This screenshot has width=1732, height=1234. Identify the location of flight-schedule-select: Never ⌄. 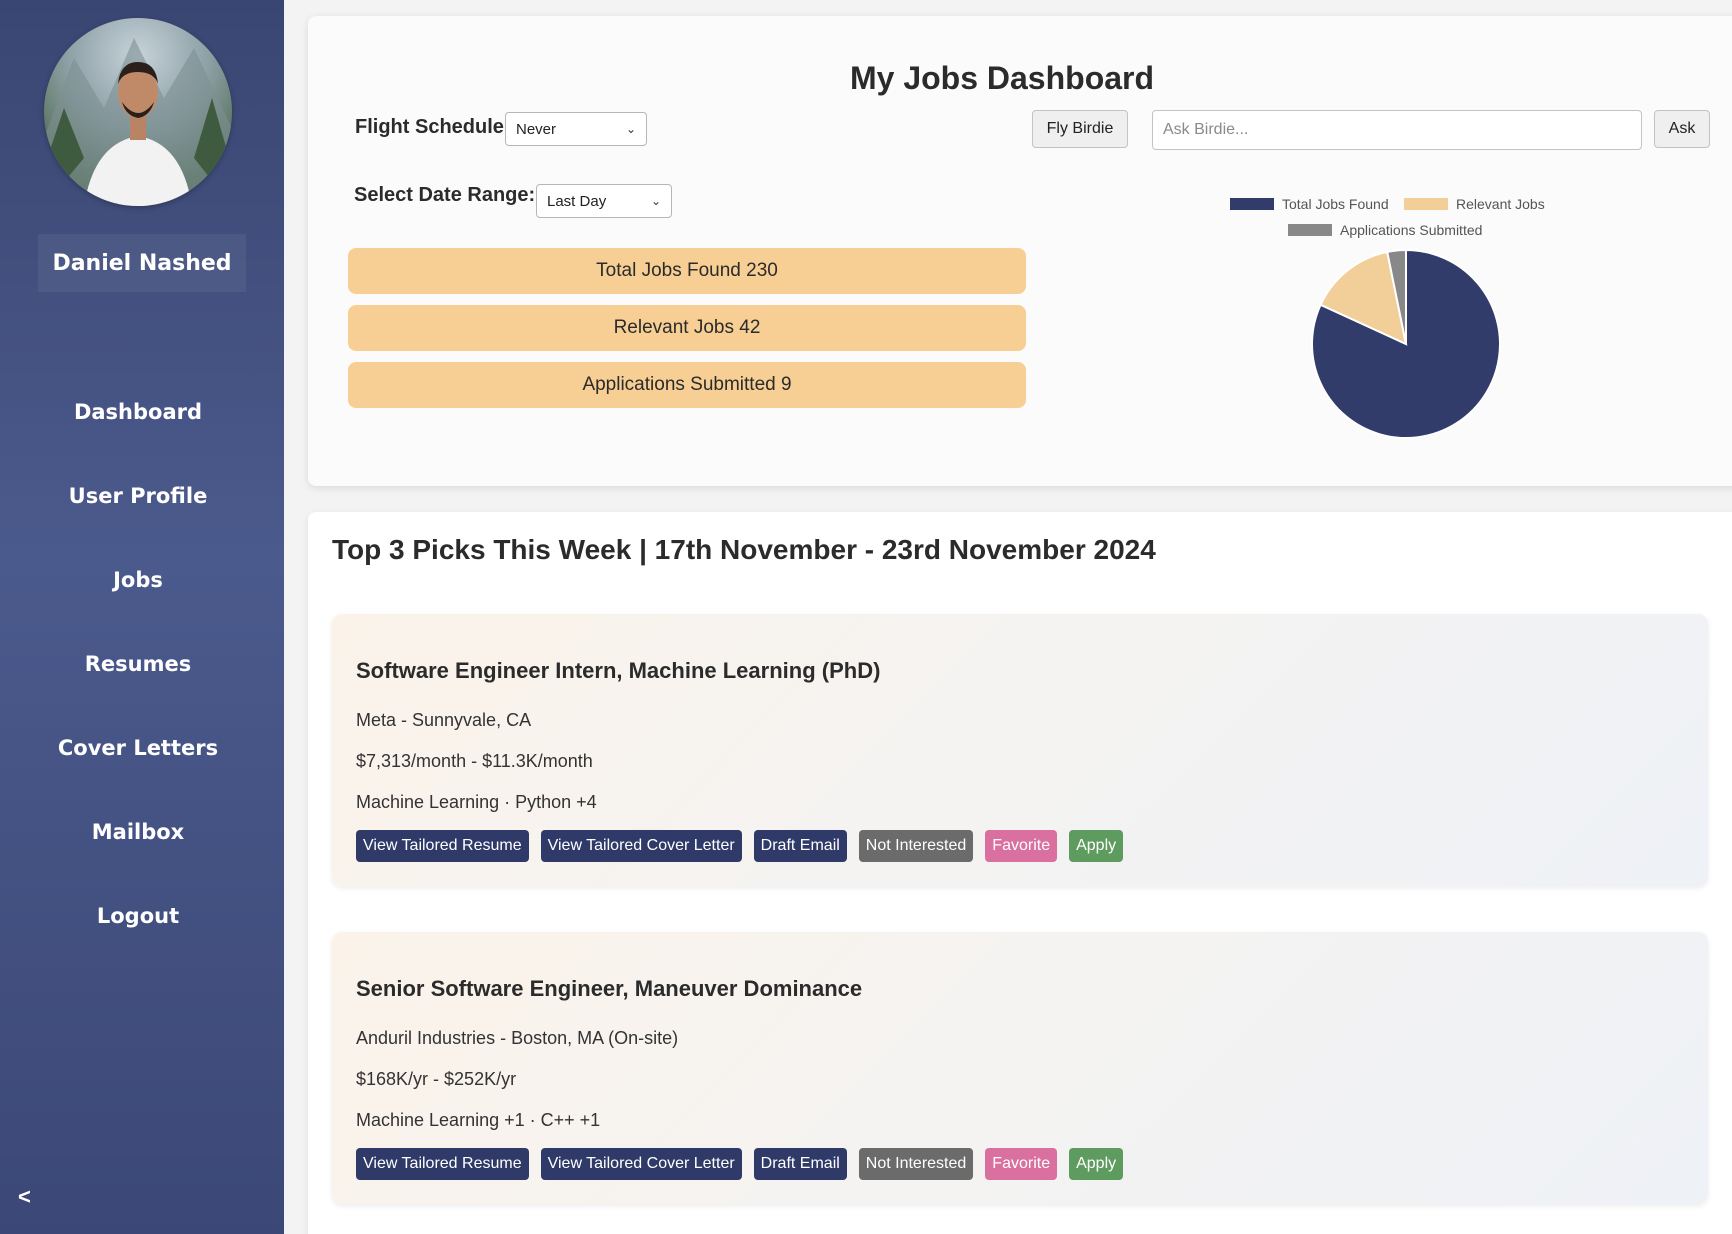
(576, 129).